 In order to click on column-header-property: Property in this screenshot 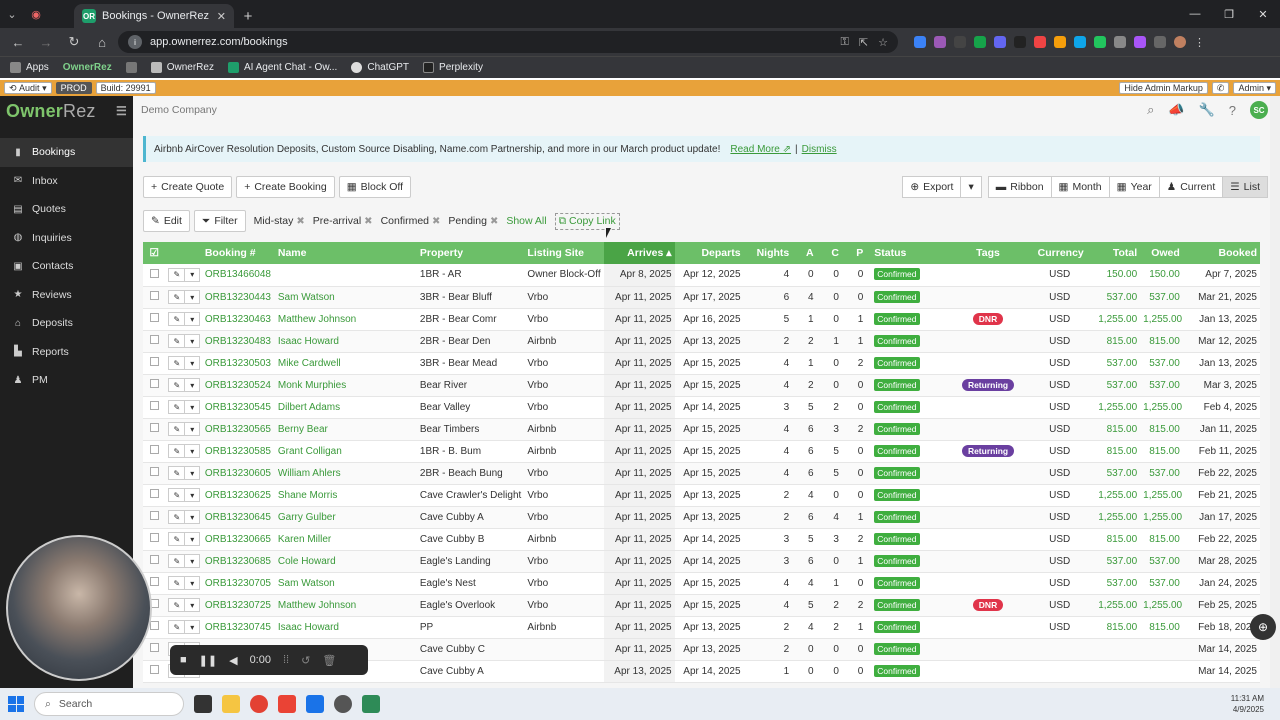, I will do `click(471, 253)`.